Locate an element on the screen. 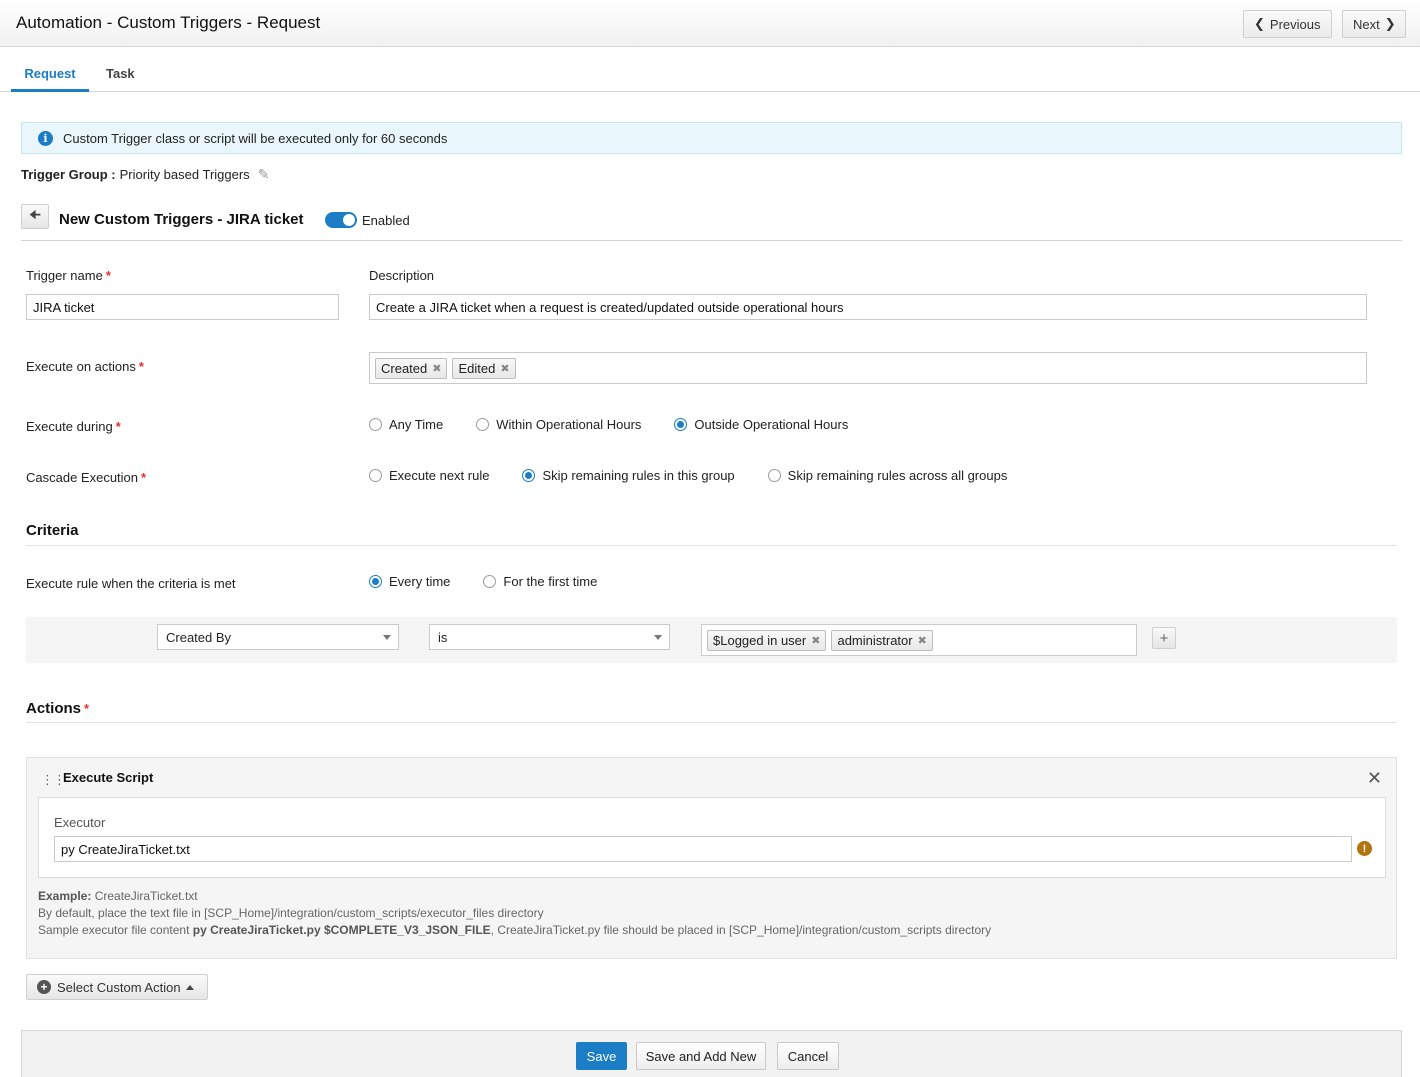  radio-label: Skip remaining rules across all groups is located at coordinates (897, 475).